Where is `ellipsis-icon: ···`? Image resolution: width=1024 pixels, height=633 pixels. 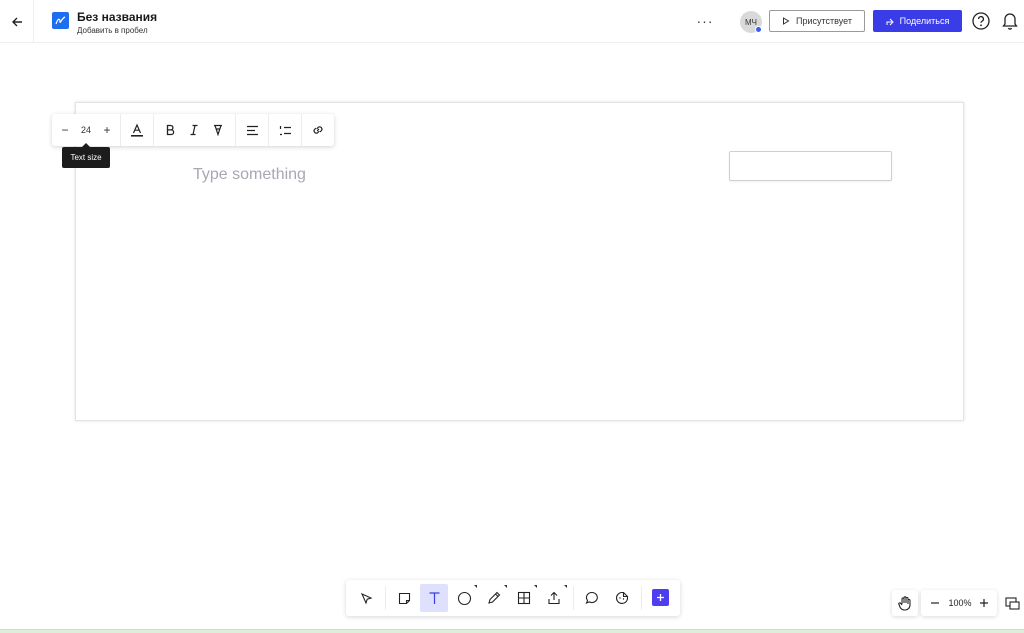 ellipsis-icon: ··· is located at coordinates (705, 21).